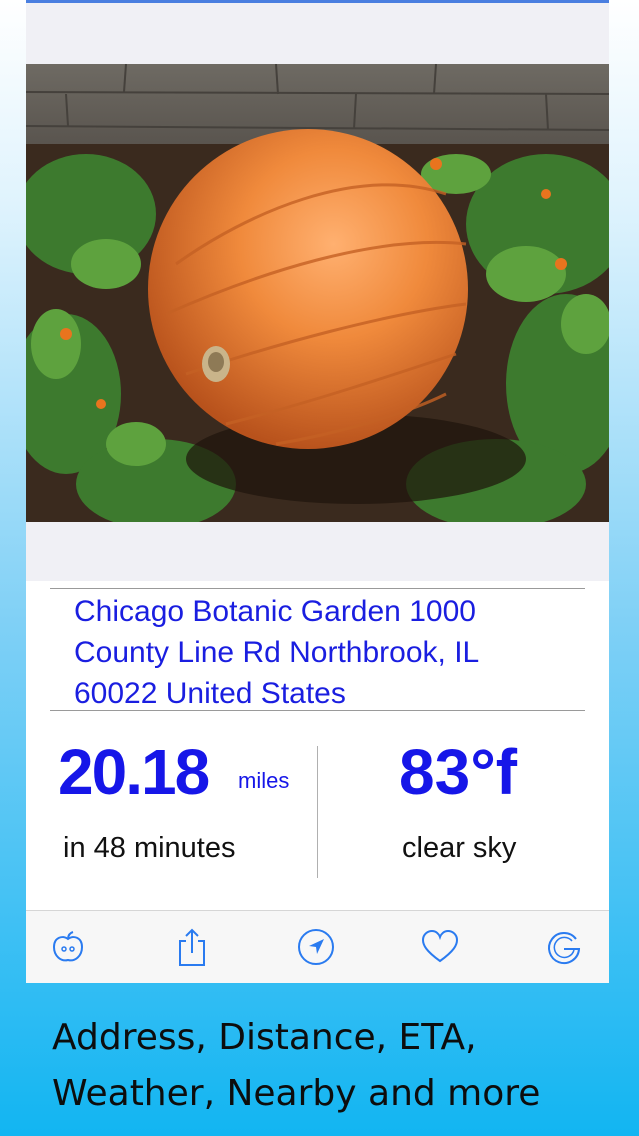 Image resolution: width=639 pixels, height=1136 pixels. I want to click on address-line-3: 60022 United States, so click(210, 693).